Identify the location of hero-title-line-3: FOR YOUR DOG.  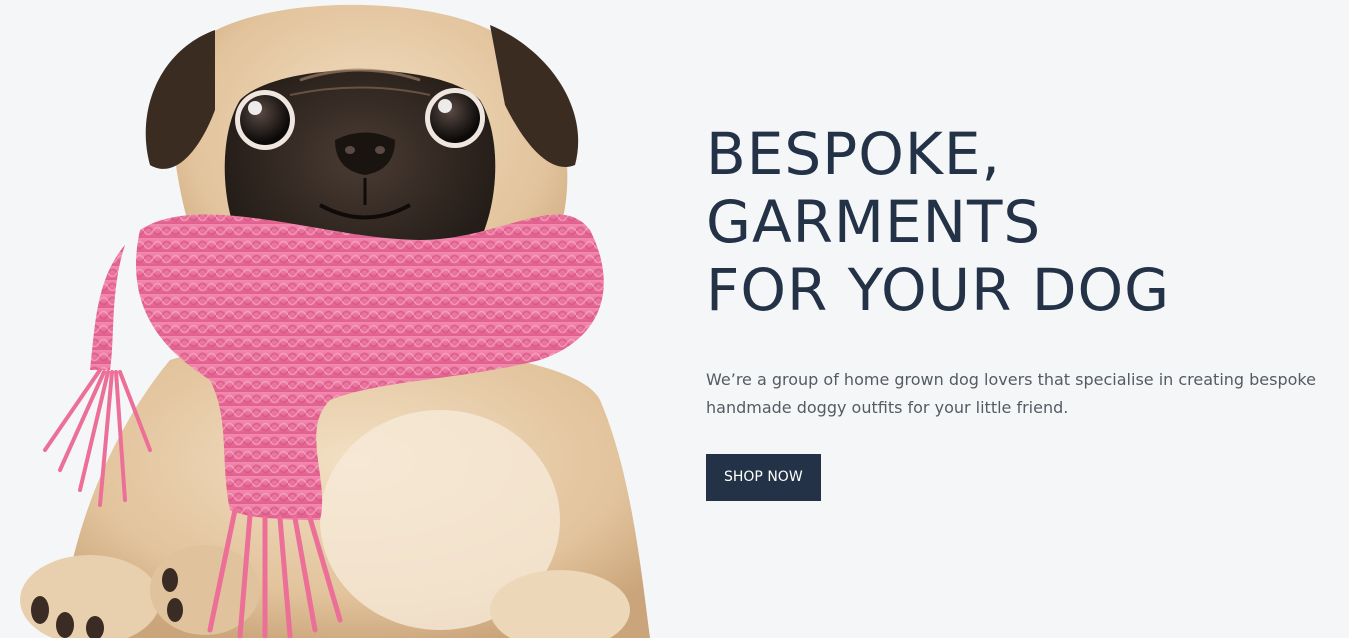
(938, 290).